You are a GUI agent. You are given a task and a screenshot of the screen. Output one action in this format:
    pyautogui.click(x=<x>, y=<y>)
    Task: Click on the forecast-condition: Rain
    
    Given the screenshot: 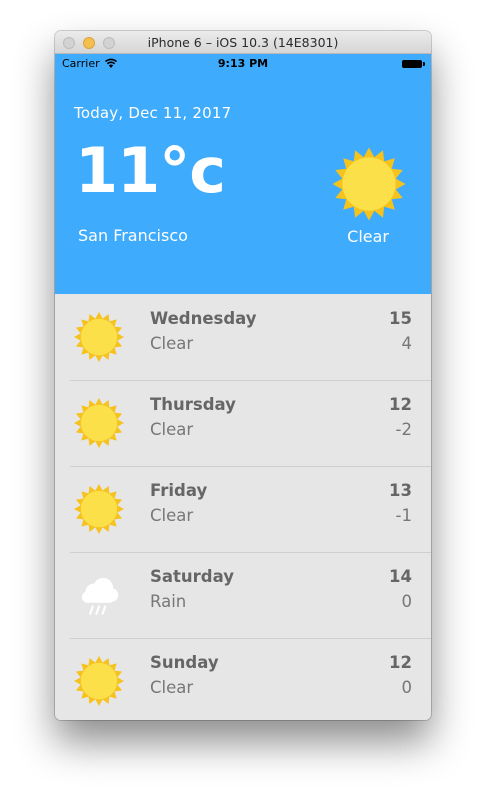 What is the action you would take?
    pyautogui.click(x=168, y=601)
    